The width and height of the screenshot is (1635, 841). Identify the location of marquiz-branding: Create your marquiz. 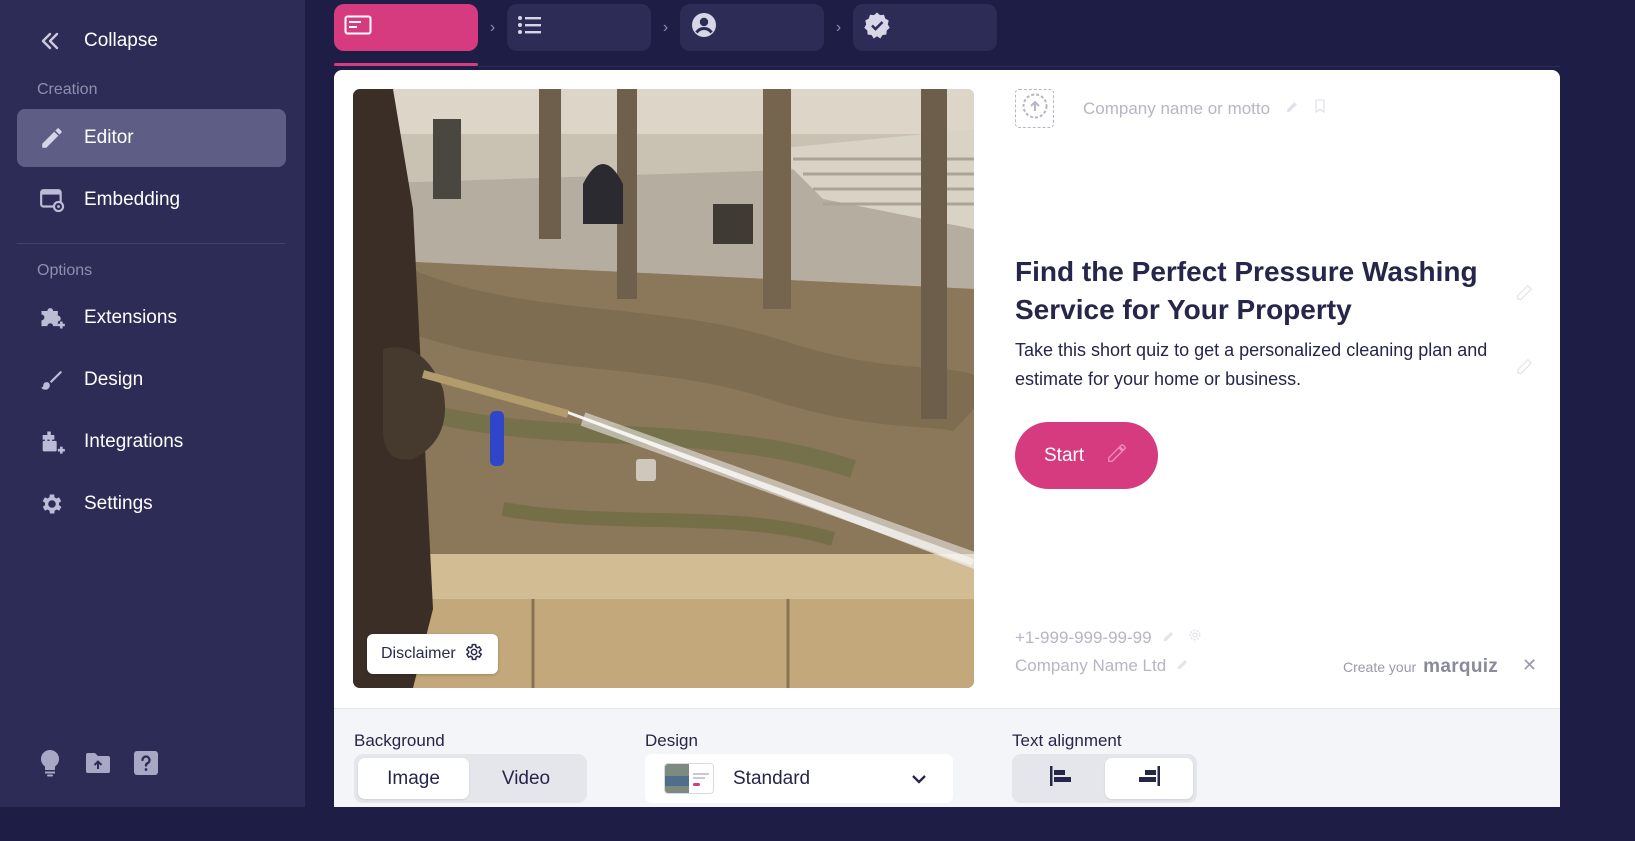
(1420, 667).